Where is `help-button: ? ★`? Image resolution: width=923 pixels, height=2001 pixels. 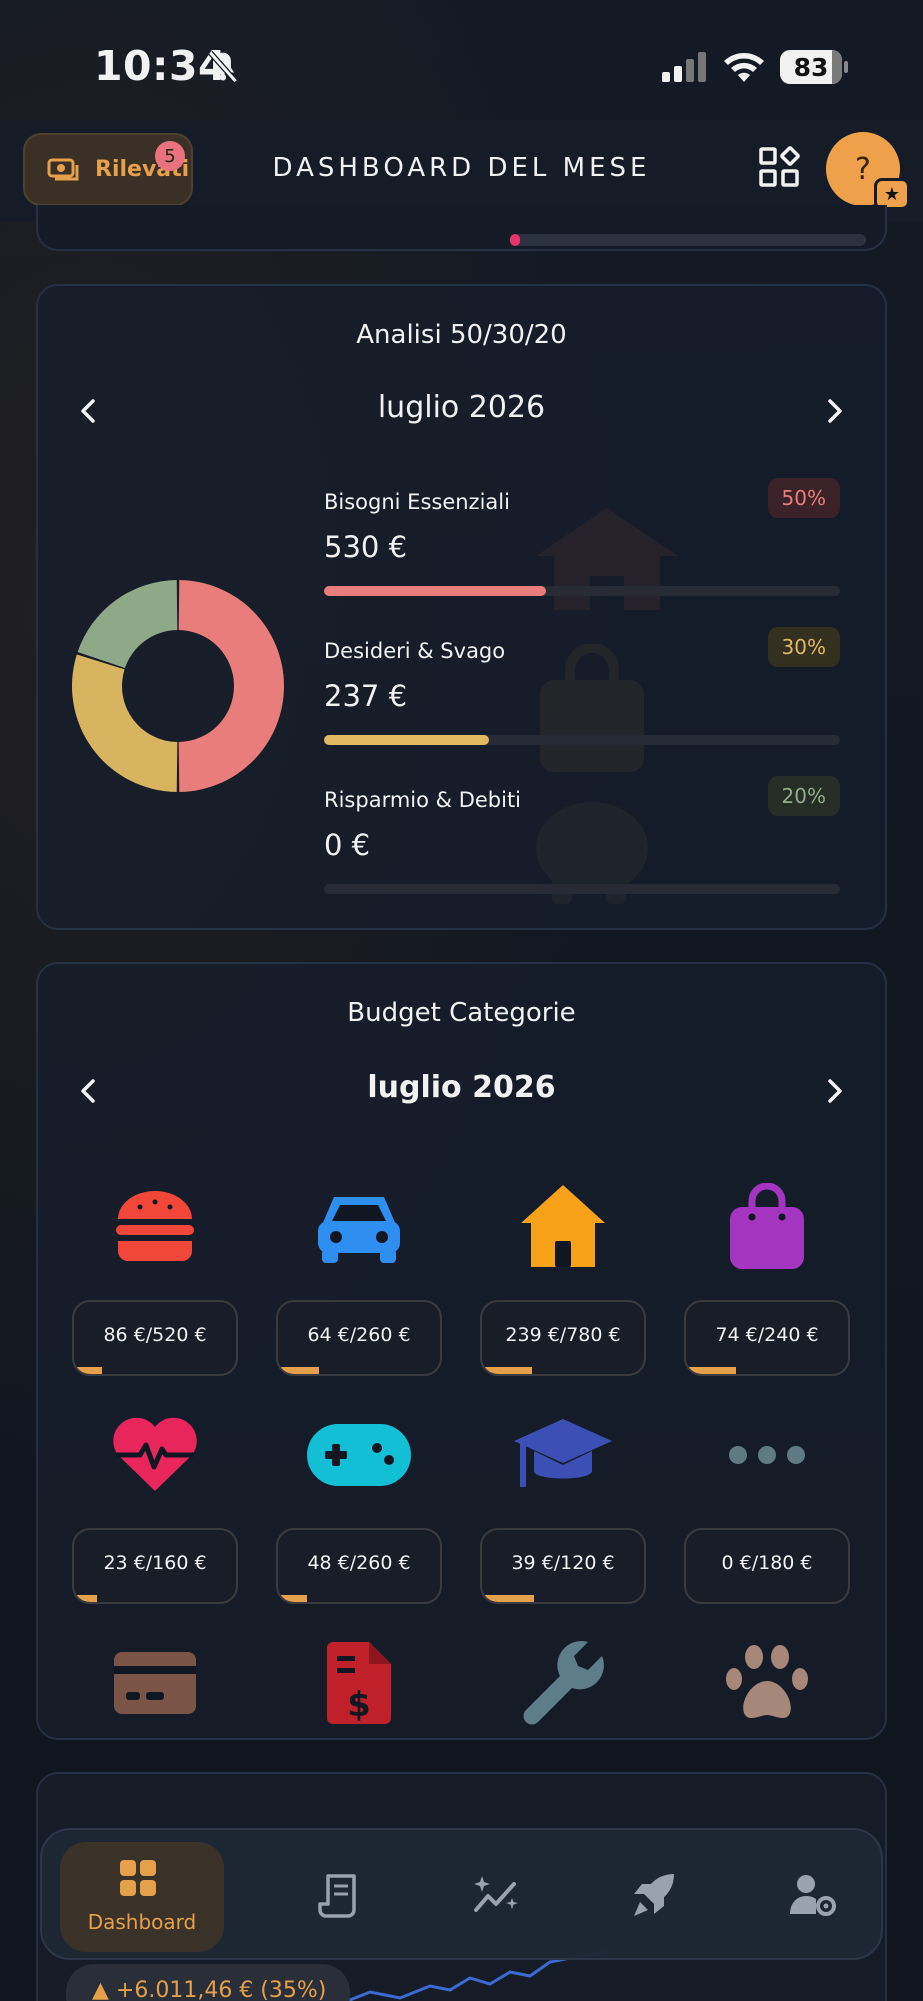 help-button: ? ★ is located at coordinates (868, 171).